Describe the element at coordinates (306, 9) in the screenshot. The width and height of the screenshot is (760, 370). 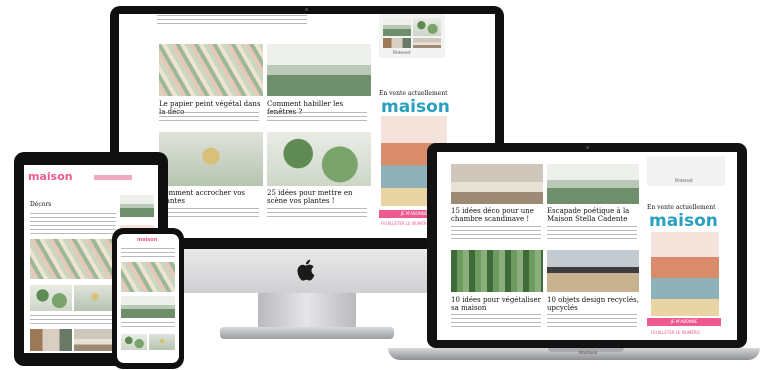
I see `imac-camera` at that location.